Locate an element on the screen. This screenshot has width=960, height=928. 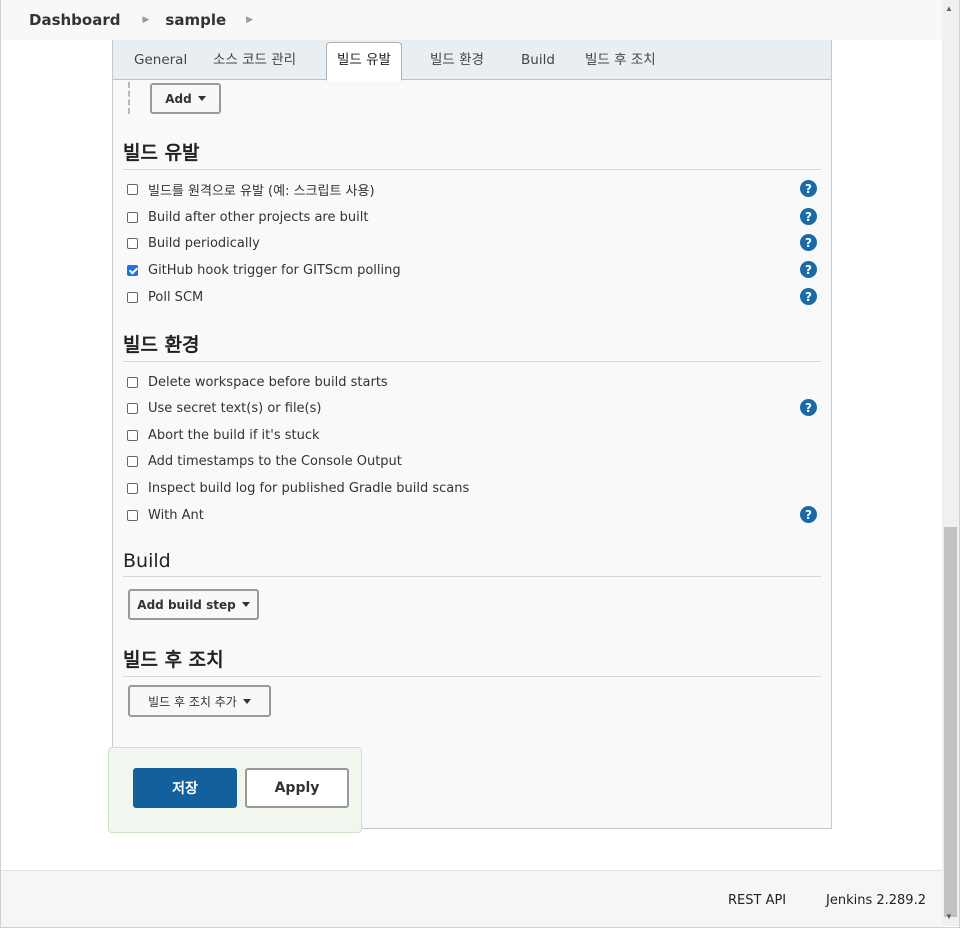
add-button: Add is located at coordinates (185, 98).